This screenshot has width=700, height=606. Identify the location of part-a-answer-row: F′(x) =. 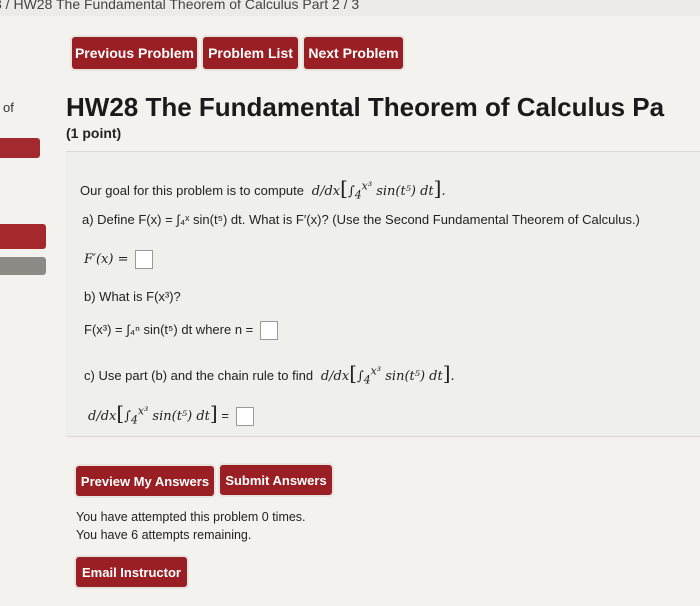
(119, 259).